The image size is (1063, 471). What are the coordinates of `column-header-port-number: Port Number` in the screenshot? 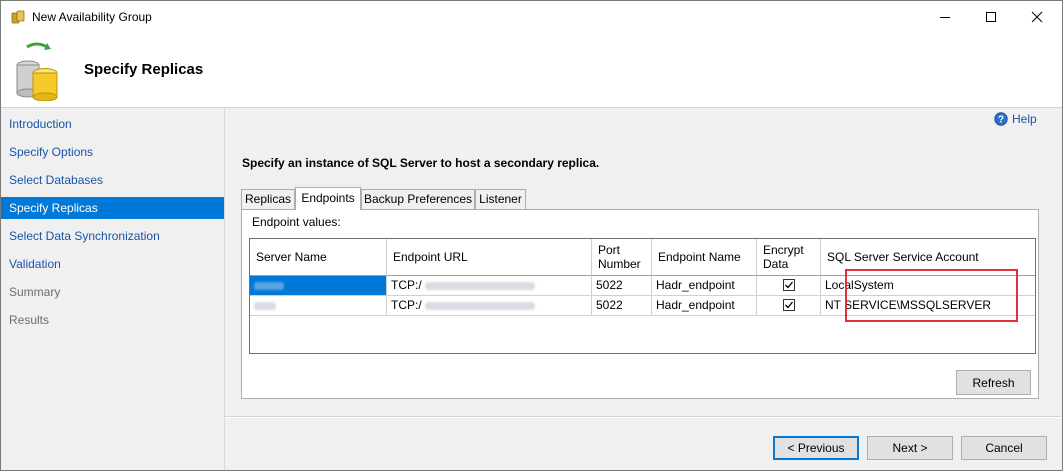 It's located at (622, 257).